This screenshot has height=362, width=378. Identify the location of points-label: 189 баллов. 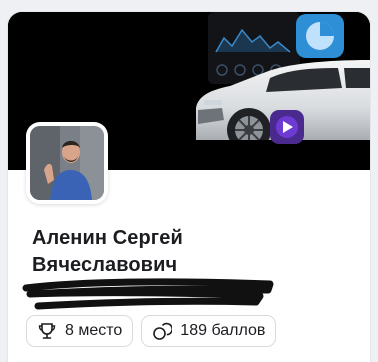
(223, 330).